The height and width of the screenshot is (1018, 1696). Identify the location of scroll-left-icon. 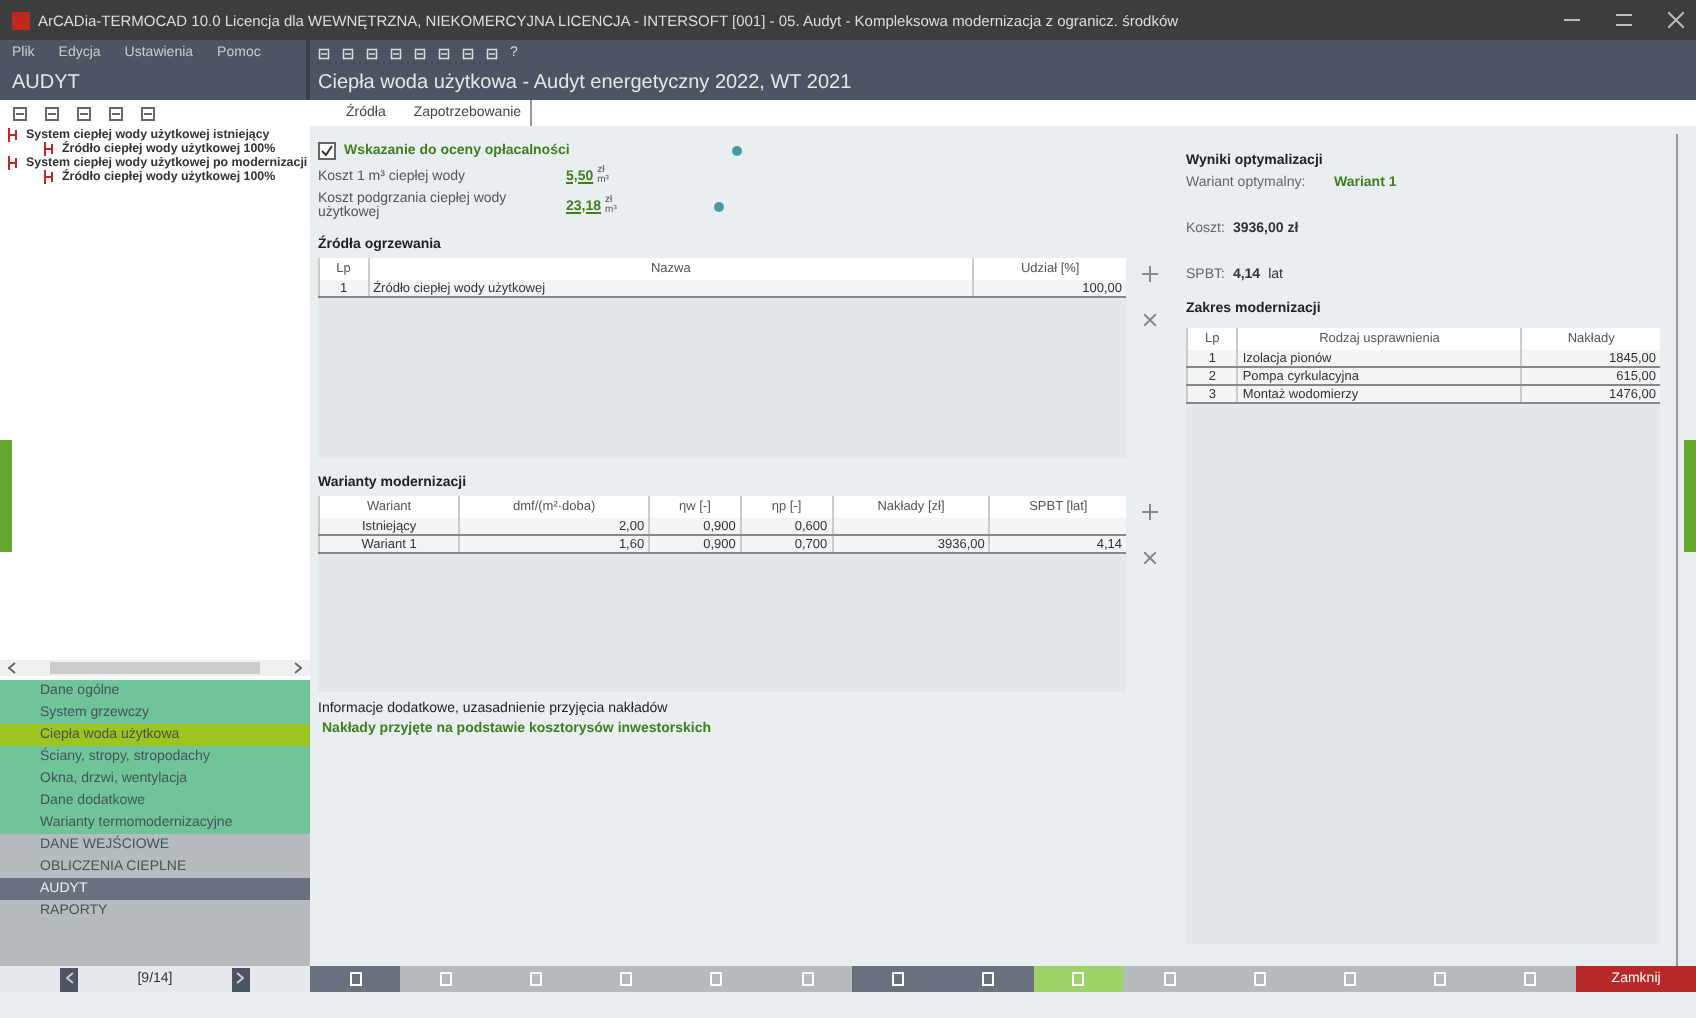
(12, 668).